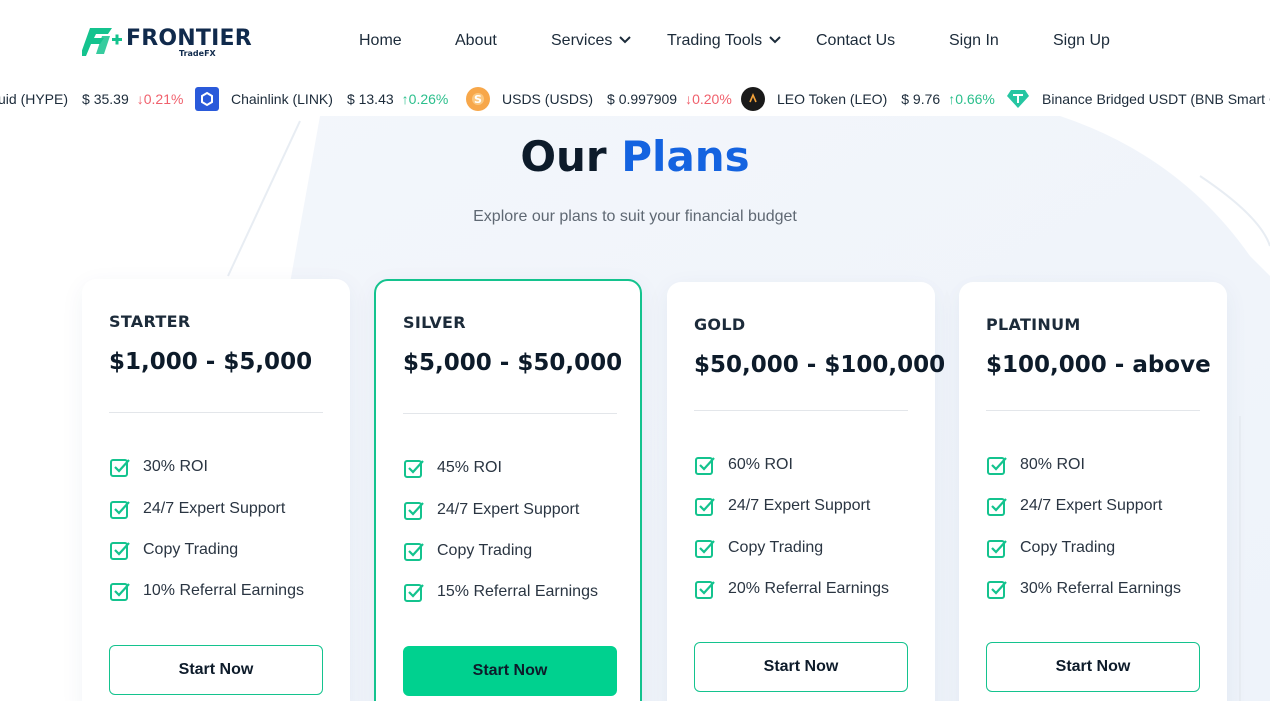  What do you see at coordinates (1156, 99) in the screenshot?
I see `ticker-coin-name: Binance Bridged USDT (BNB Smart C` at bounding box center [1156, 99].